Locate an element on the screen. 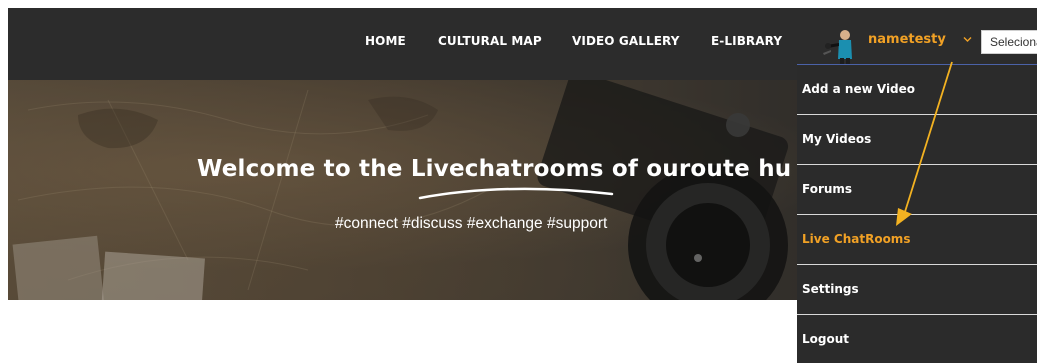 The width and height of the screenshot is (1037, 363). annotation-arrow-icon is located at coordinates (924, 143).